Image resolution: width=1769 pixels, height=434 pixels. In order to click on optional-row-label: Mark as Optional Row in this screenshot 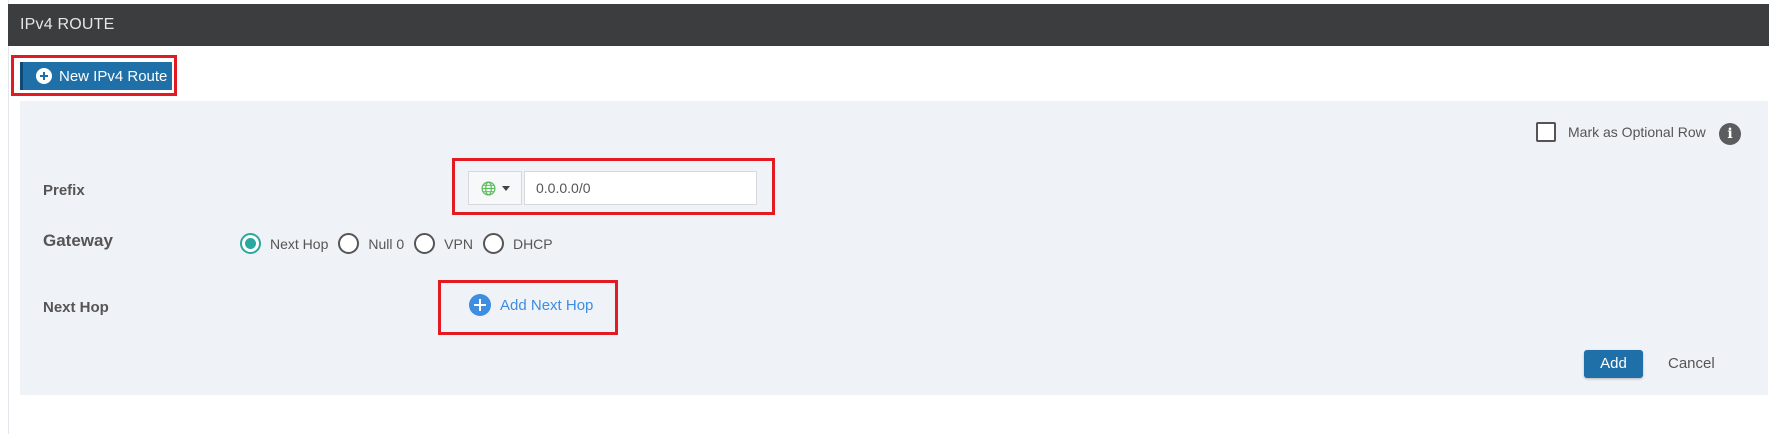, I will do `click(1637, 132)`.